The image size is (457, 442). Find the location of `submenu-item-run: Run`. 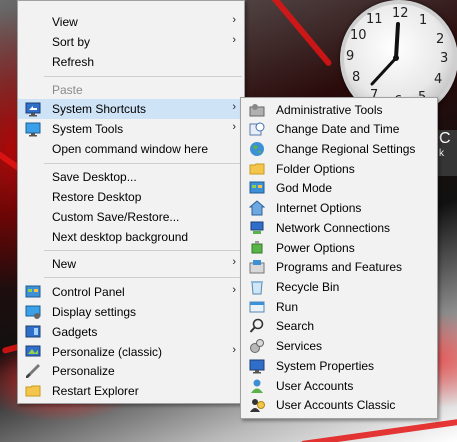

submenu-item-run: Run is located at coordinates (339, 307).